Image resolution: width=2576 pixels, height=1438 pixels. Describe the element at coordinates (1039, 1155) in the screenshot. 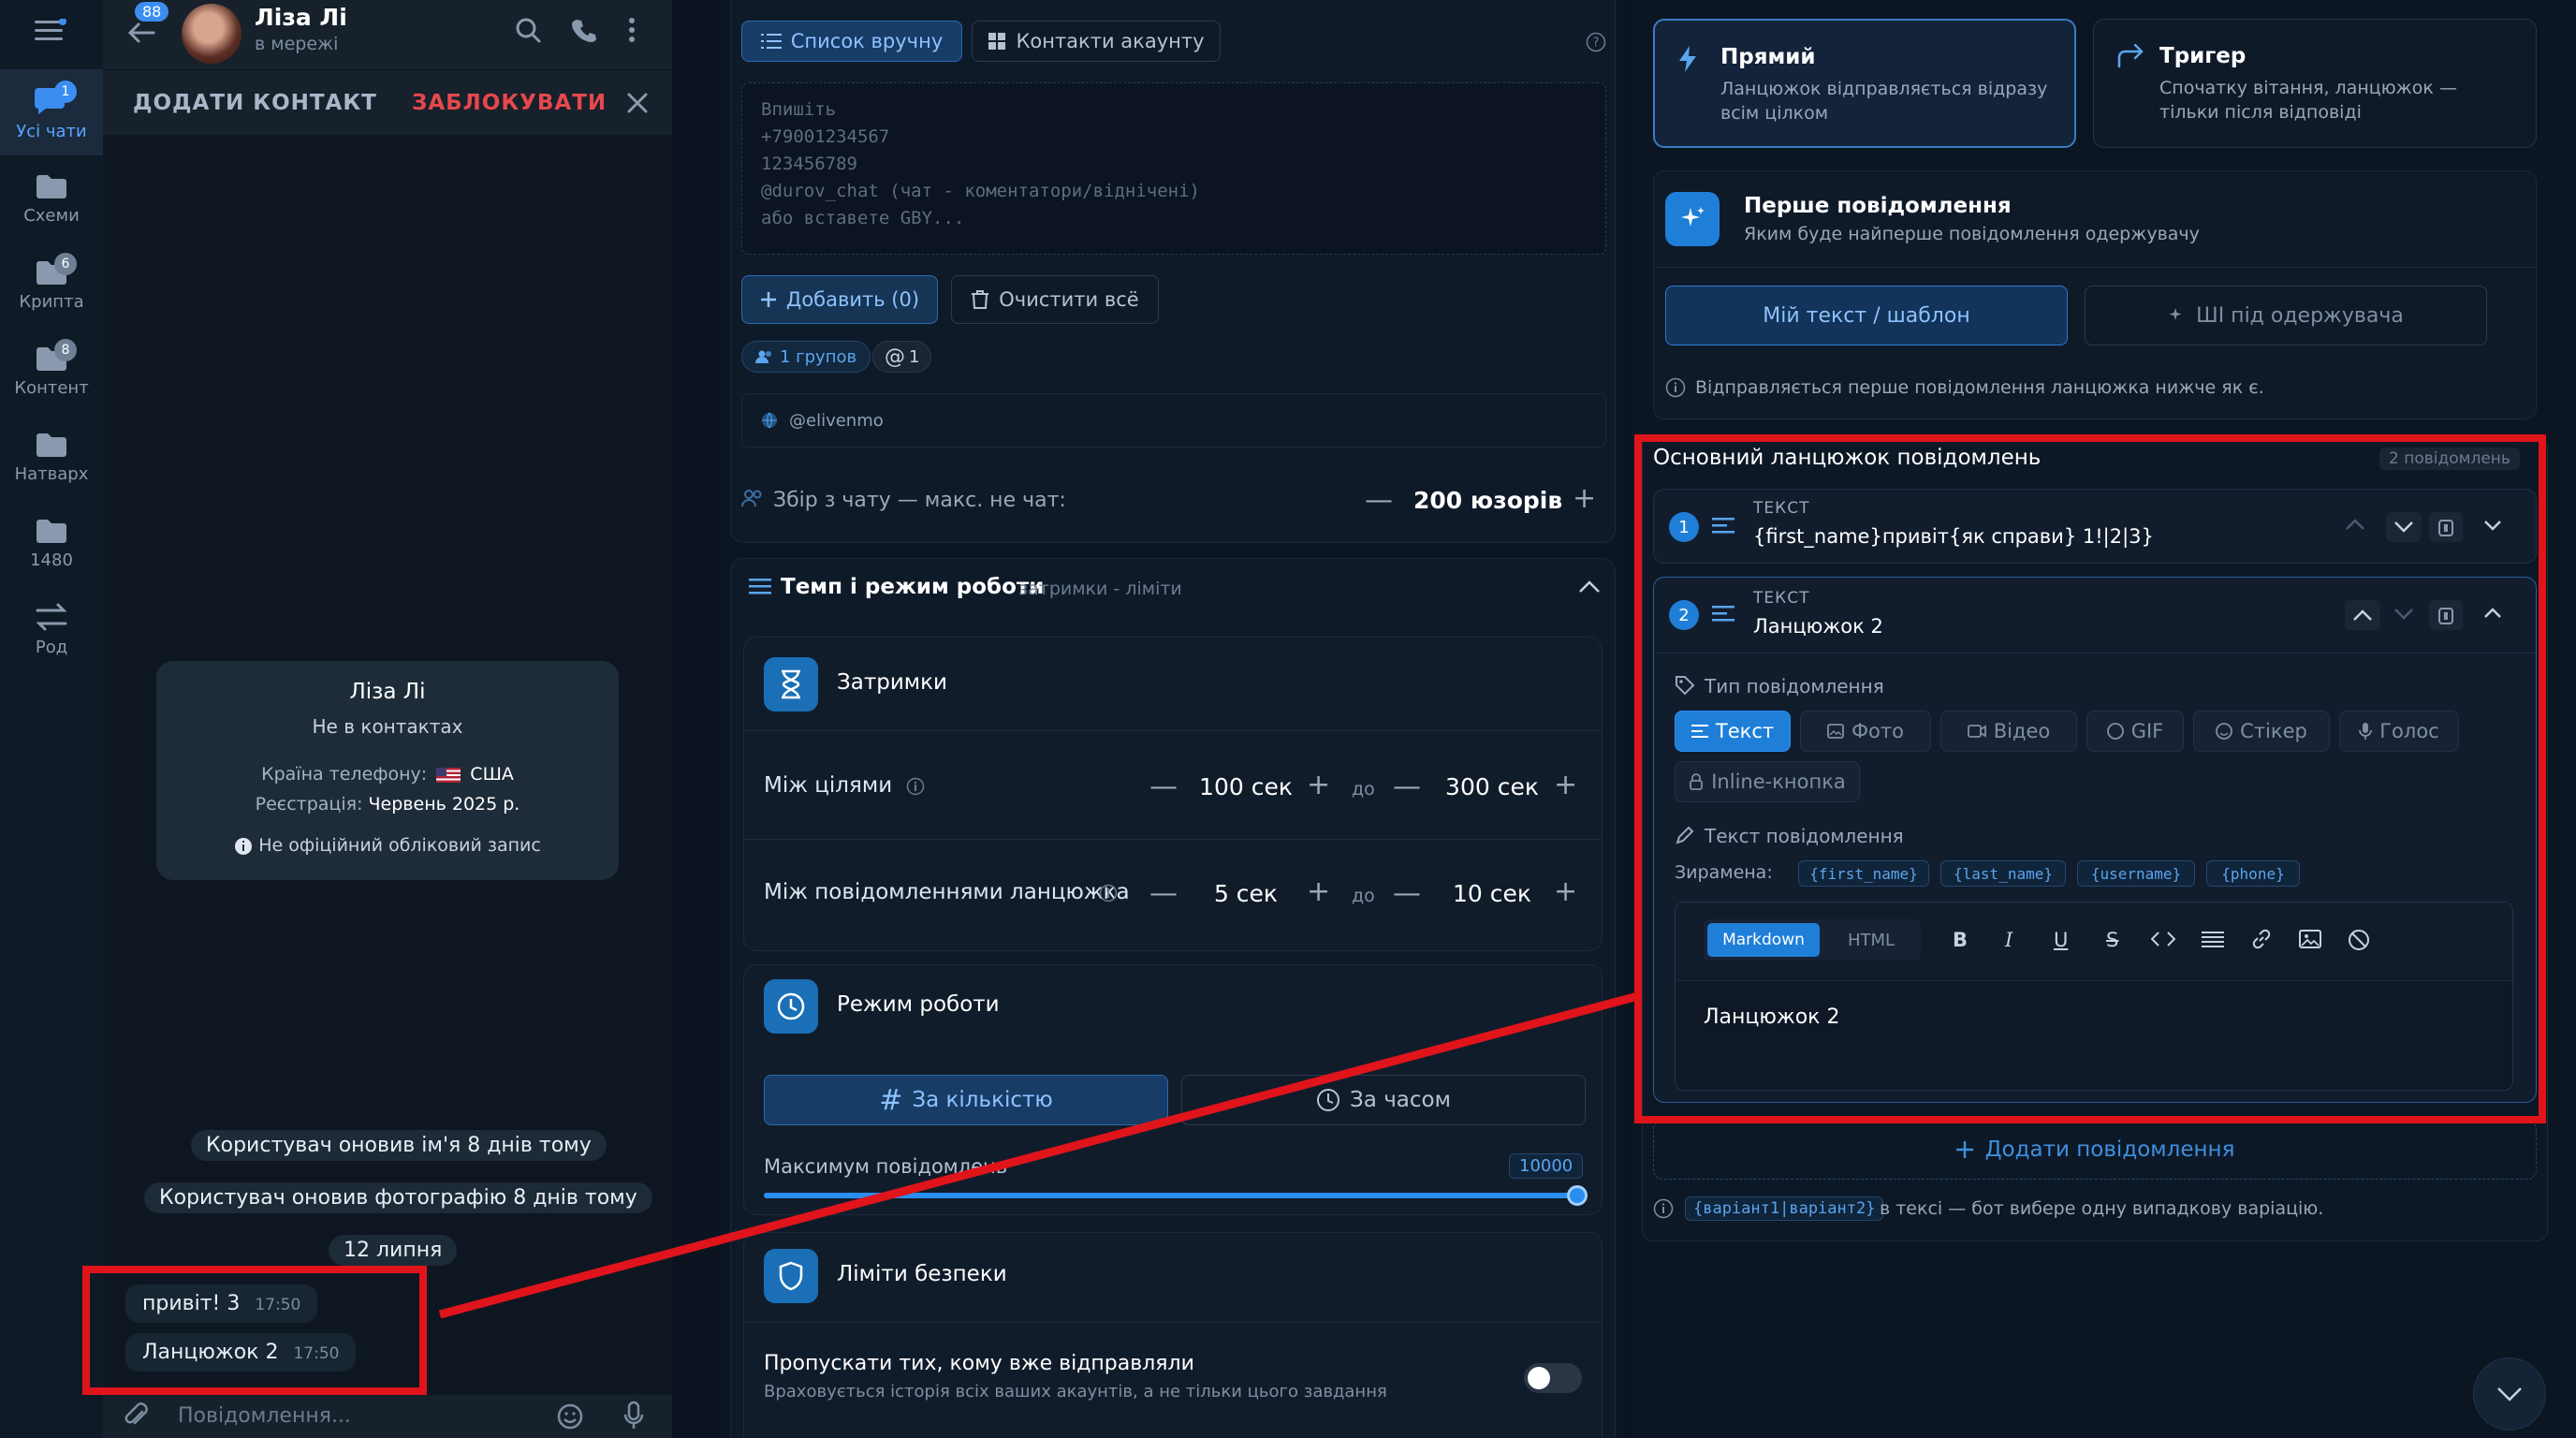

I see `highlight-connector-line` at that location.